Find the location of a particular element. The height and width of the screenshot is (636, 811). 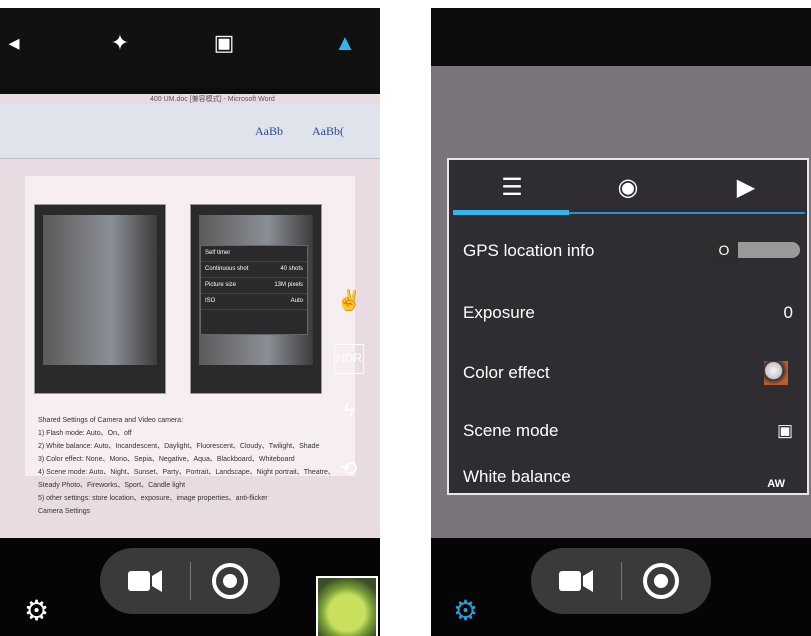

white-balance-label: White balance is located at coordinates (517, 476).